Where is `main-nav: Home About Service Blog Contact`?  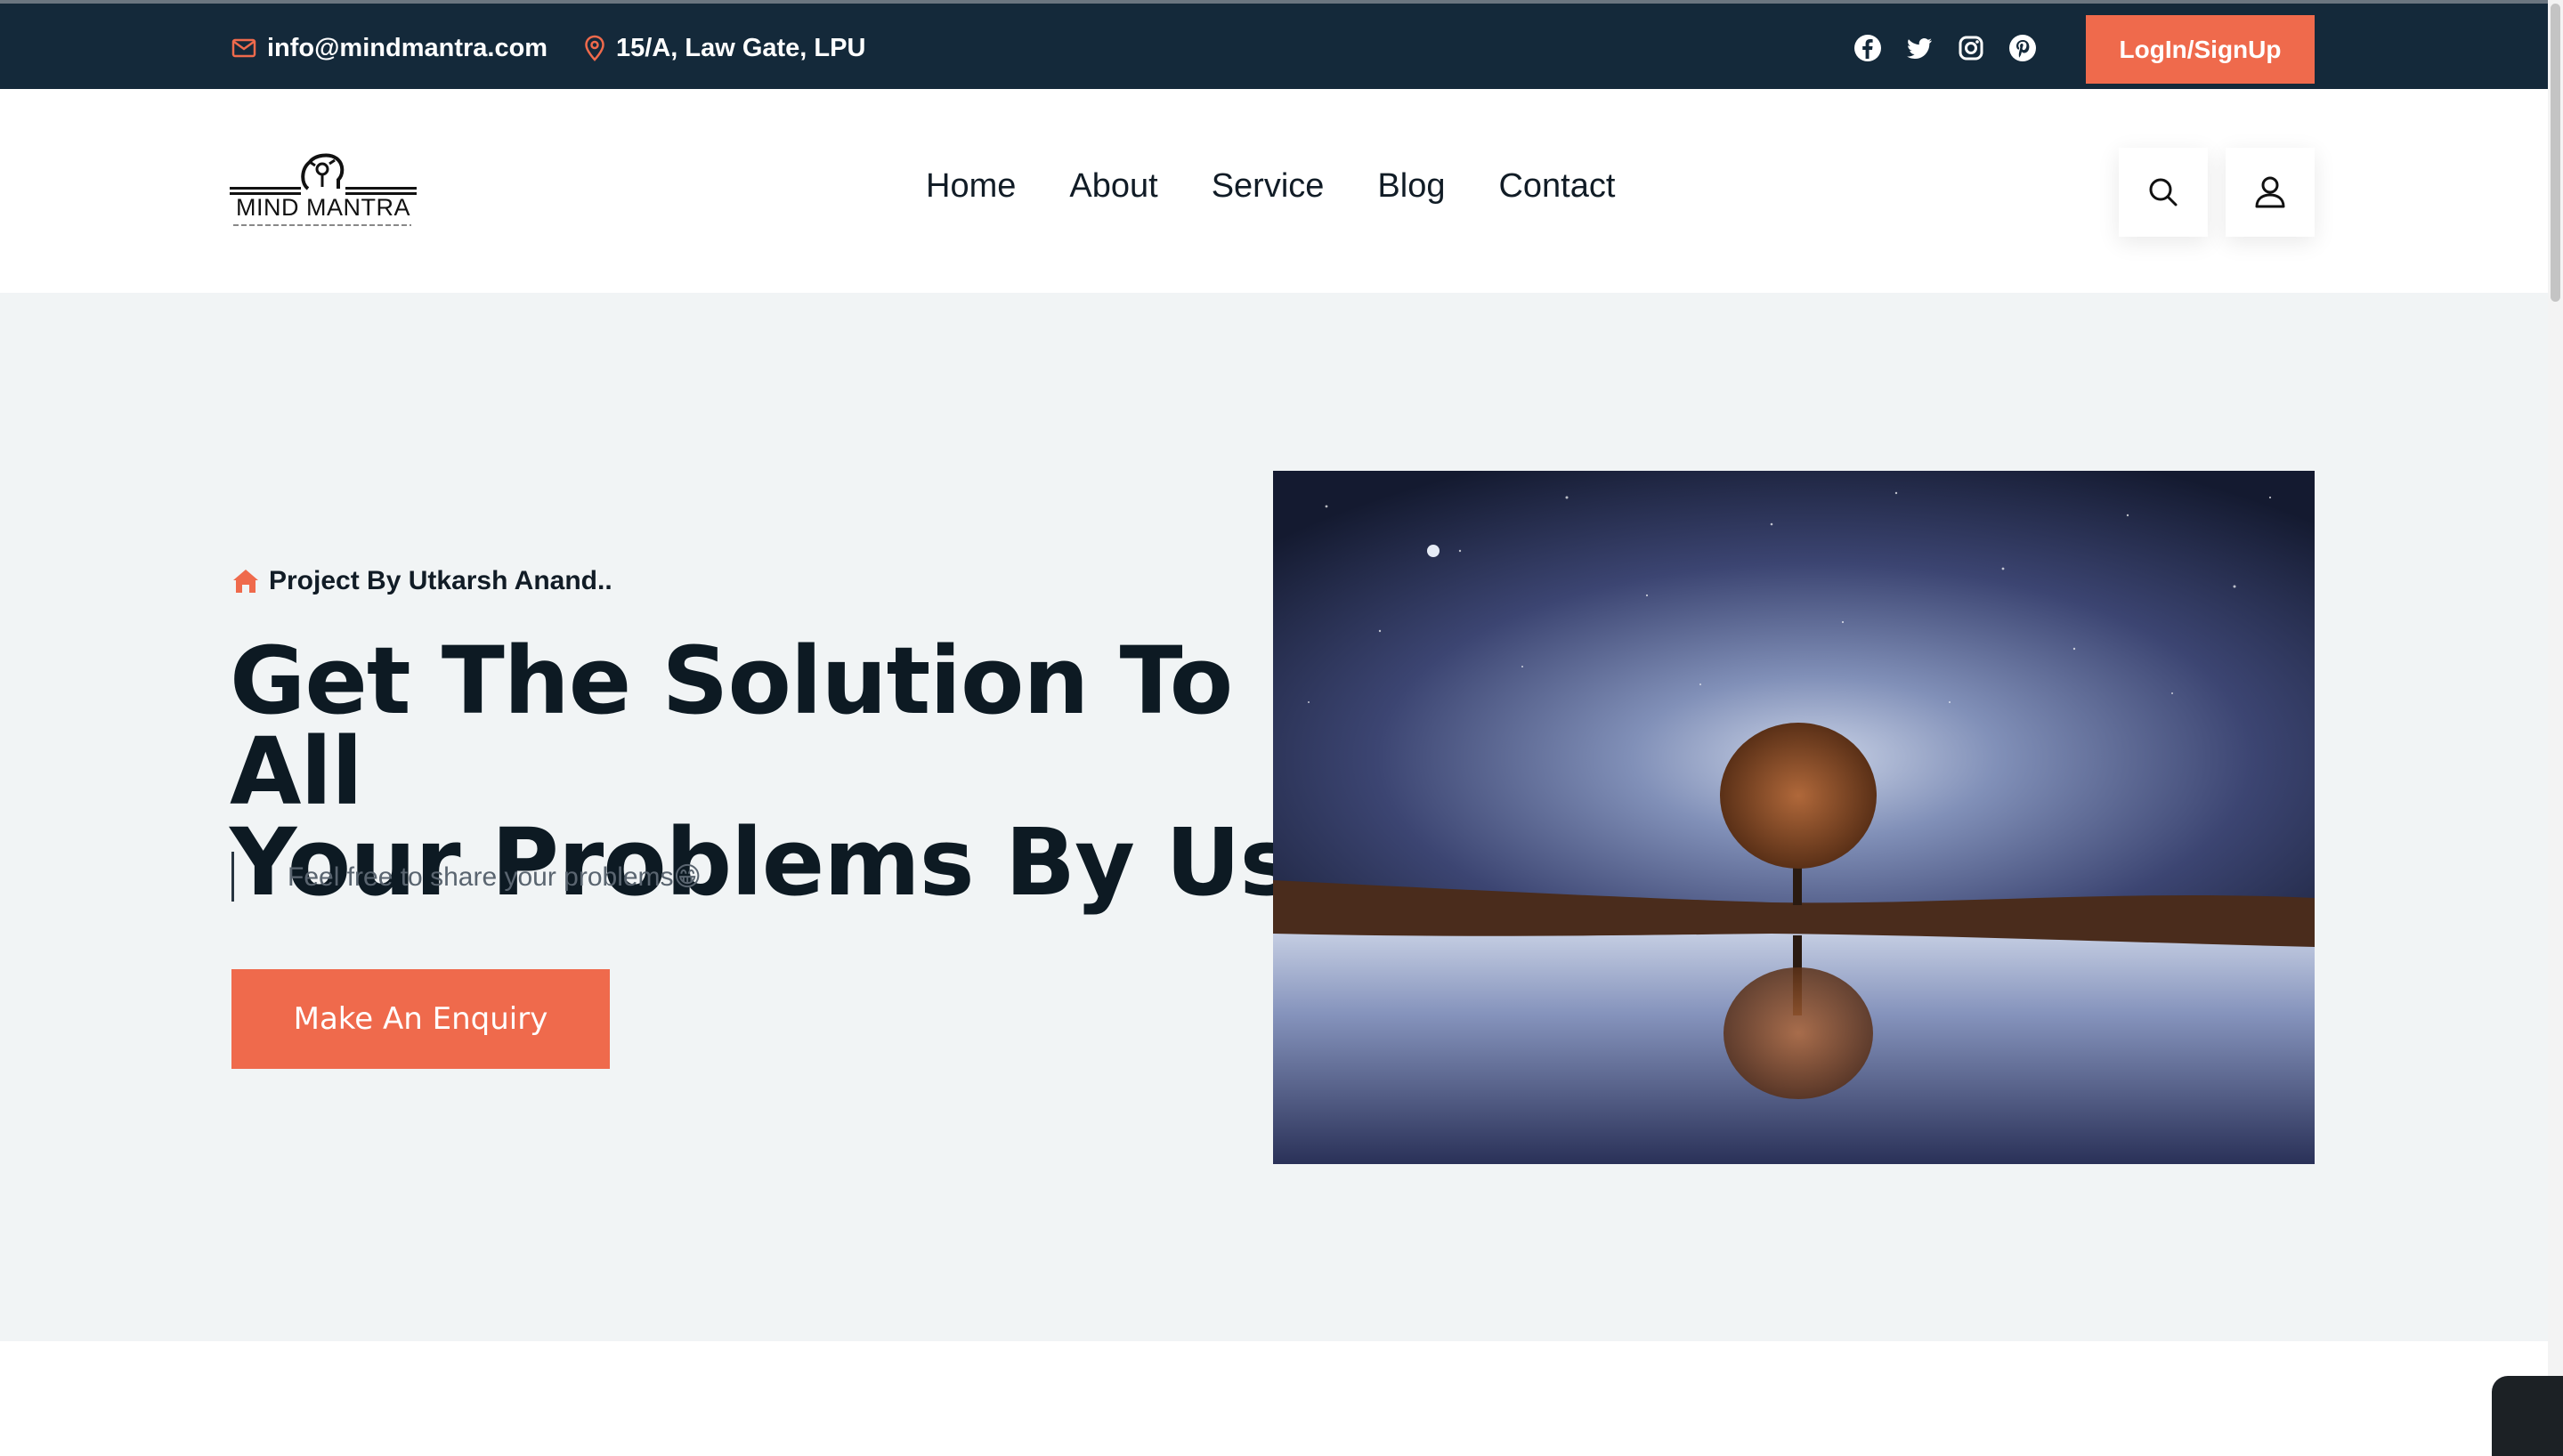
main-nav: Home About Service Blog Contact is located at coordinates (1270, 186).